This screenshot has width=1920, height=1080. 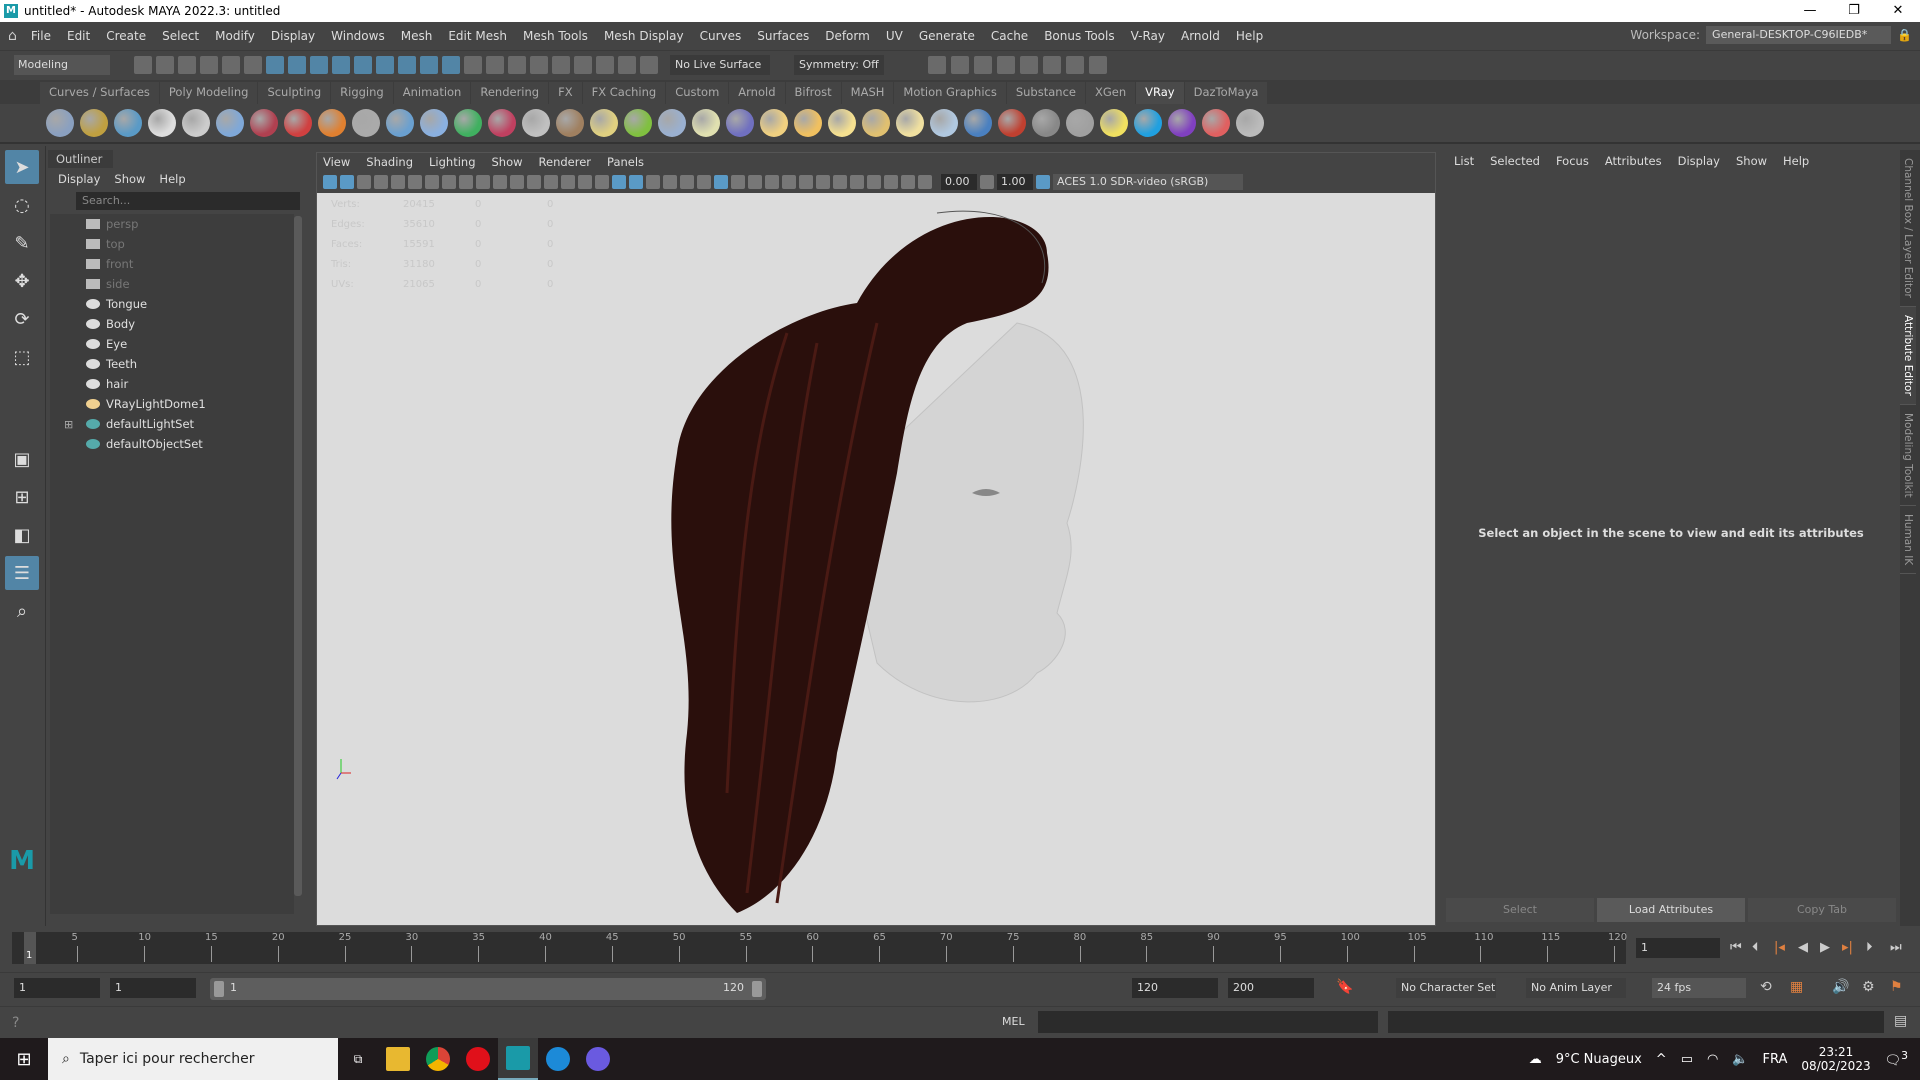 I want to click on select-button: Select, so click(x=1520, y=910).